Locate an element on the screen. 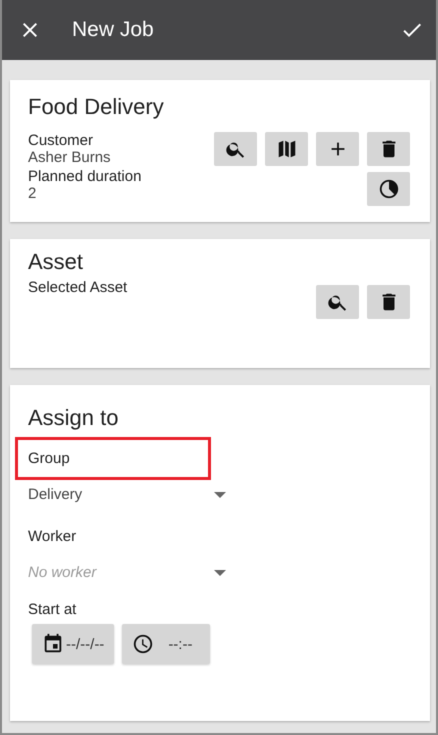  field-label: Customer is located at coordinates (61, 140).